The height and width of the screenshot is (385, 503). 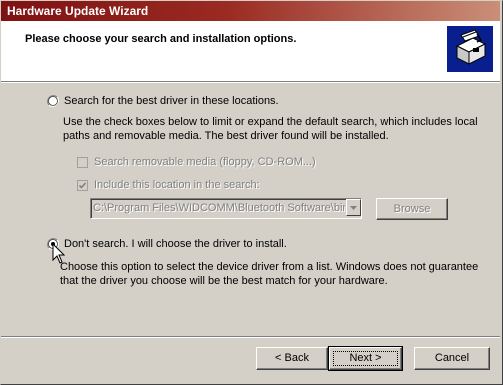 I want to click on header-separator, so click(x=250, y=82).